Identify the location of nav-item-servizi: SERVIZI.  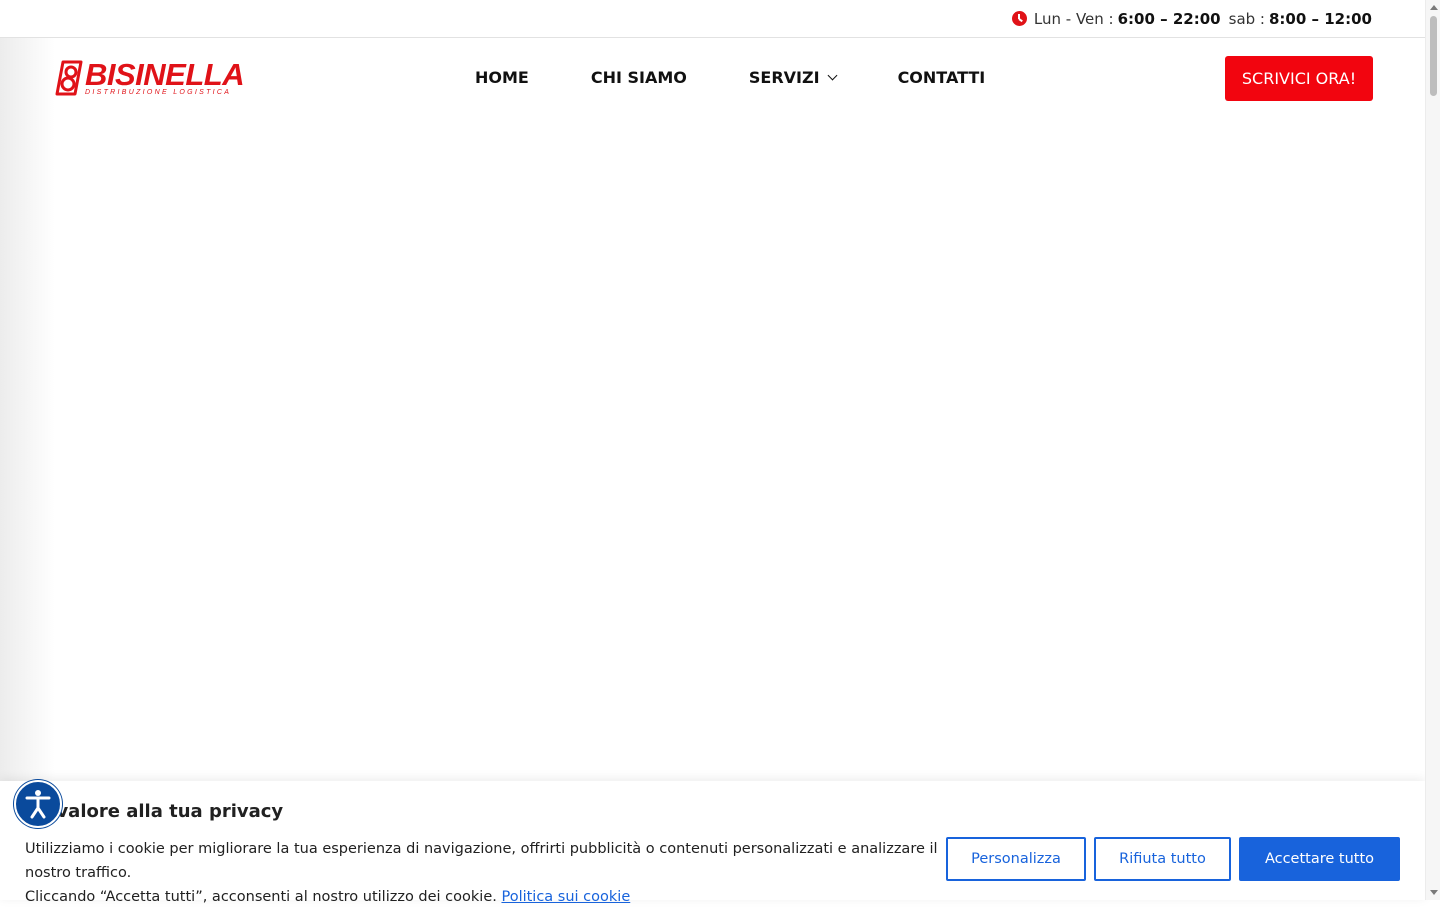
(793, 77).